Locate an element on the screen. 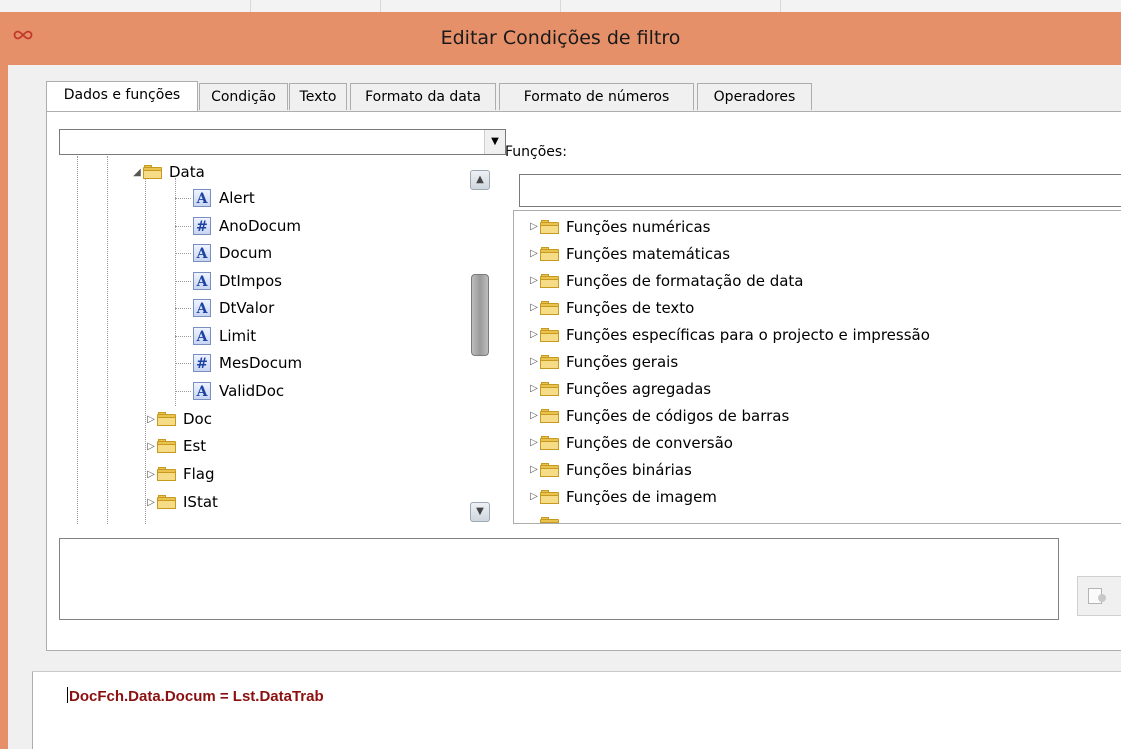  tab-formato-da-data: Formato da data is located at coordinates (423, 96).